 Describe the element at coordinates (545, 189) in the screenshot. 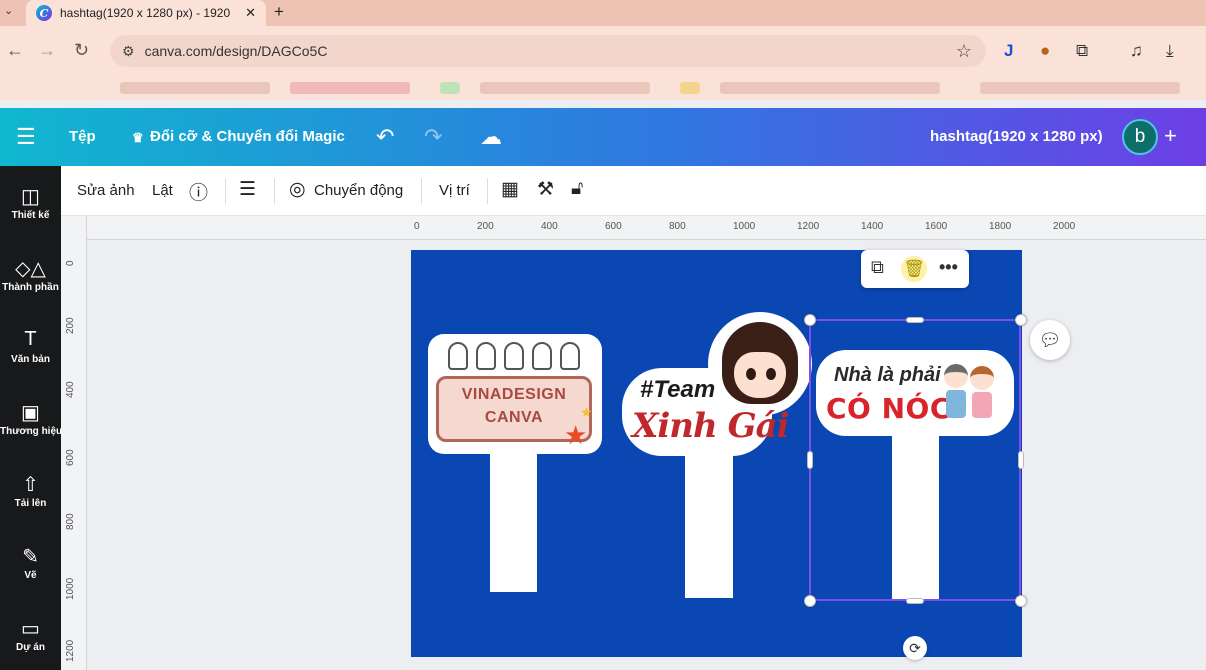

I see `copy-style-icon: ⚒` at that location.